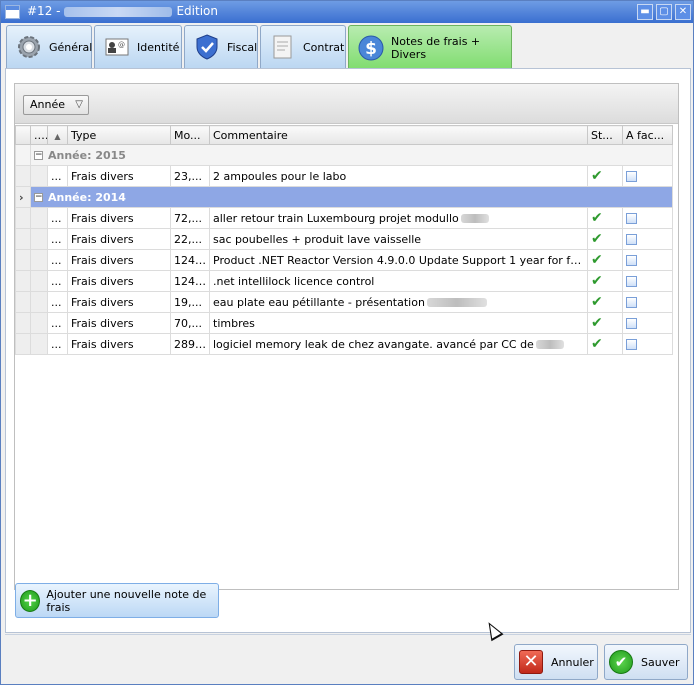 This screenshot has width=694, height=685. What do you see at coordinates (664, 12) in the screenshot?
I see `maximize-button: ▢` at bounding box center [664, 12].